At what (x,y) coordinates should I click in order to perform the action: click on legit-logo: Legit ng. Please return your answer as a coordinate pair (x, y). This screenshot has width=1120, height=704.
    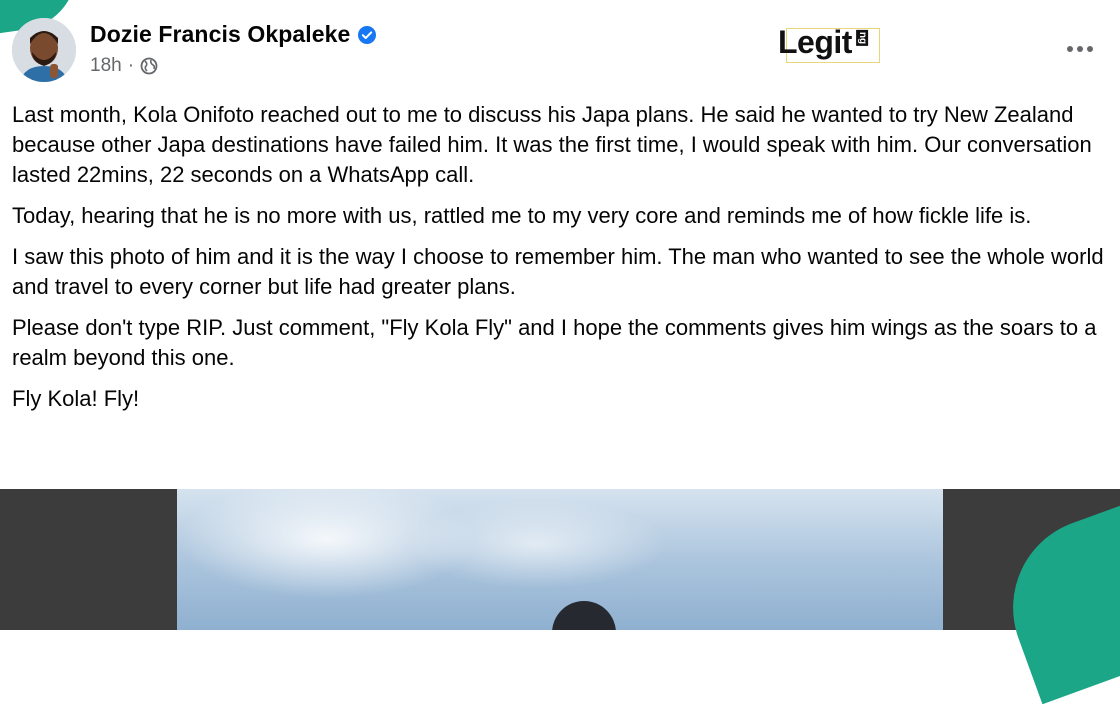
    Looking at the image, I should click on (824, 42).